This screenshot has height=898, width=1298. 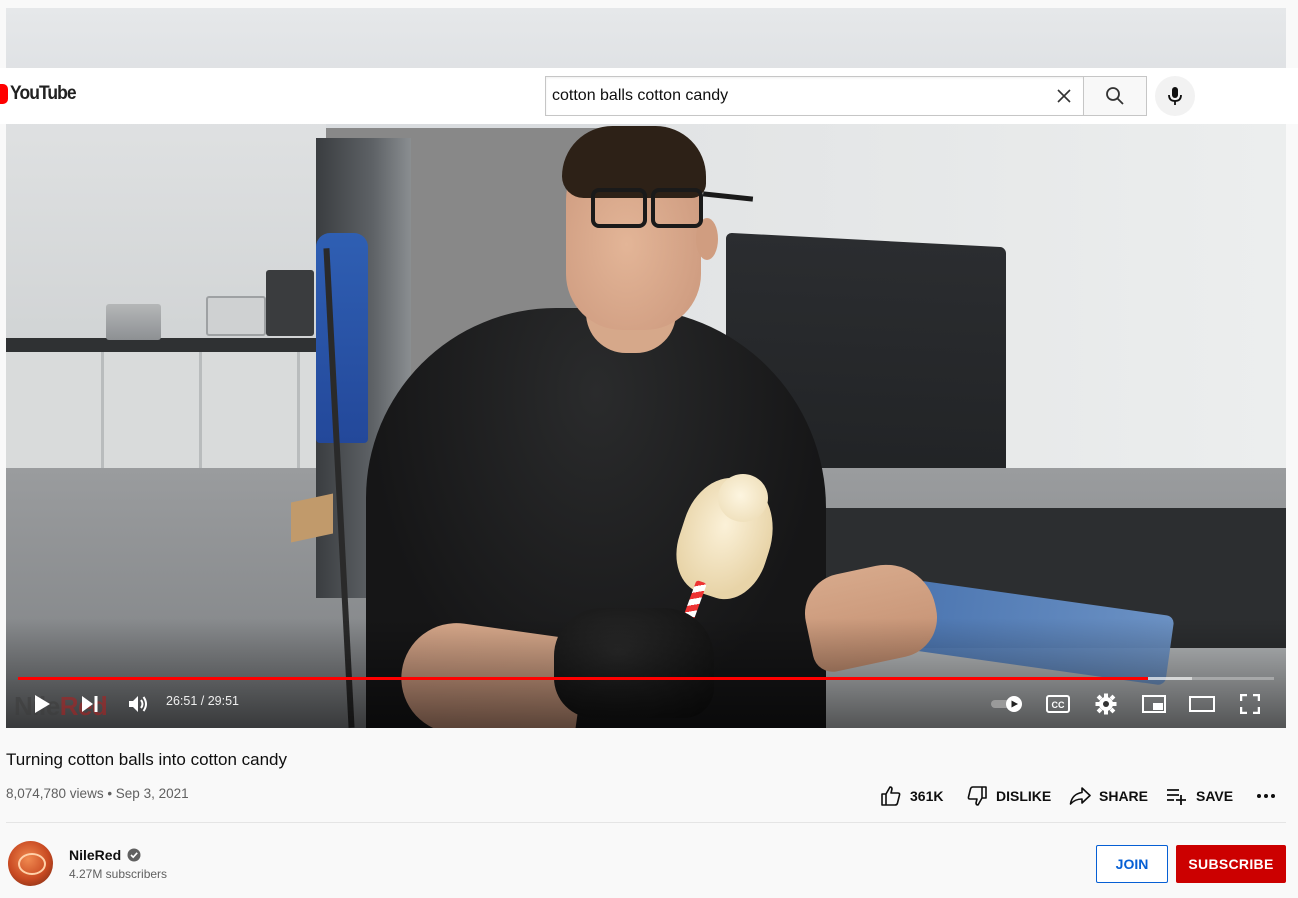 What do you see at coordinates (1215, 796) in the screenshot?
I see `save-label: SAVE` at bounding box center [1215, 796].